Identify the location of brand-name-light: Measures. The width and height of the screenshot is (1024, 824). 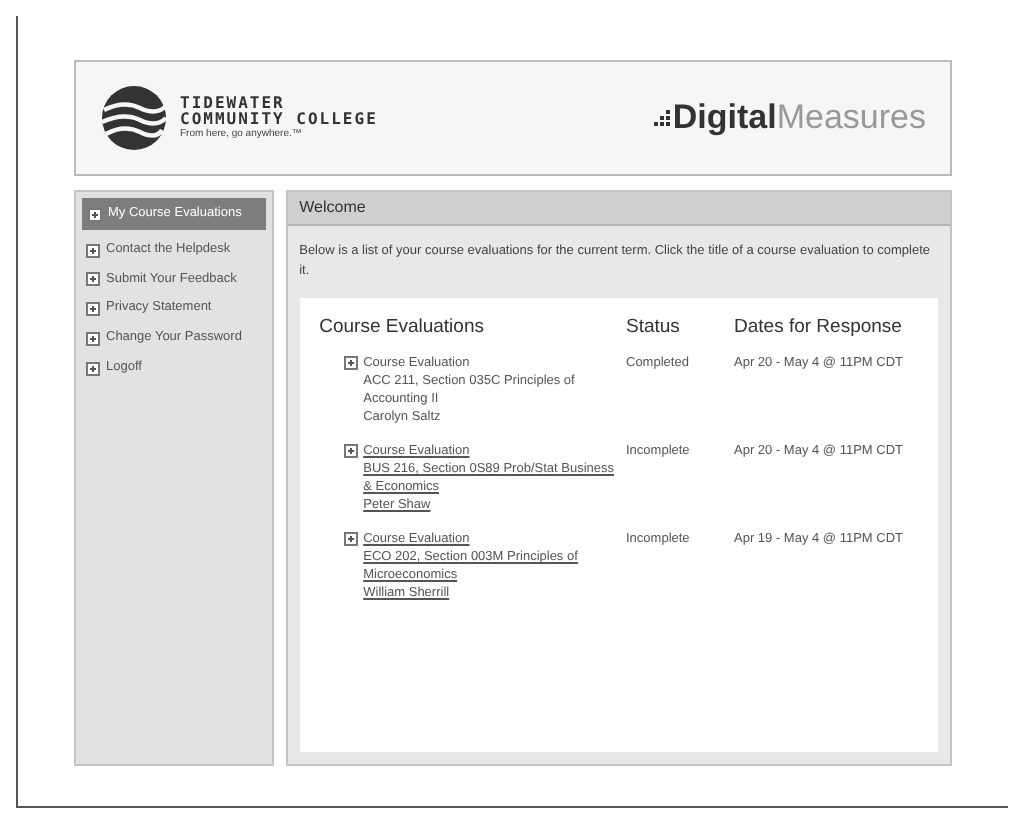
(851, 118).